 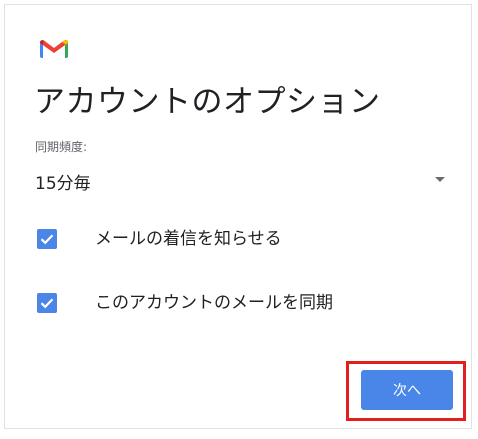 I want to click on notify-option-label: メールの着信を知らせる, so click(x=188, y=239).